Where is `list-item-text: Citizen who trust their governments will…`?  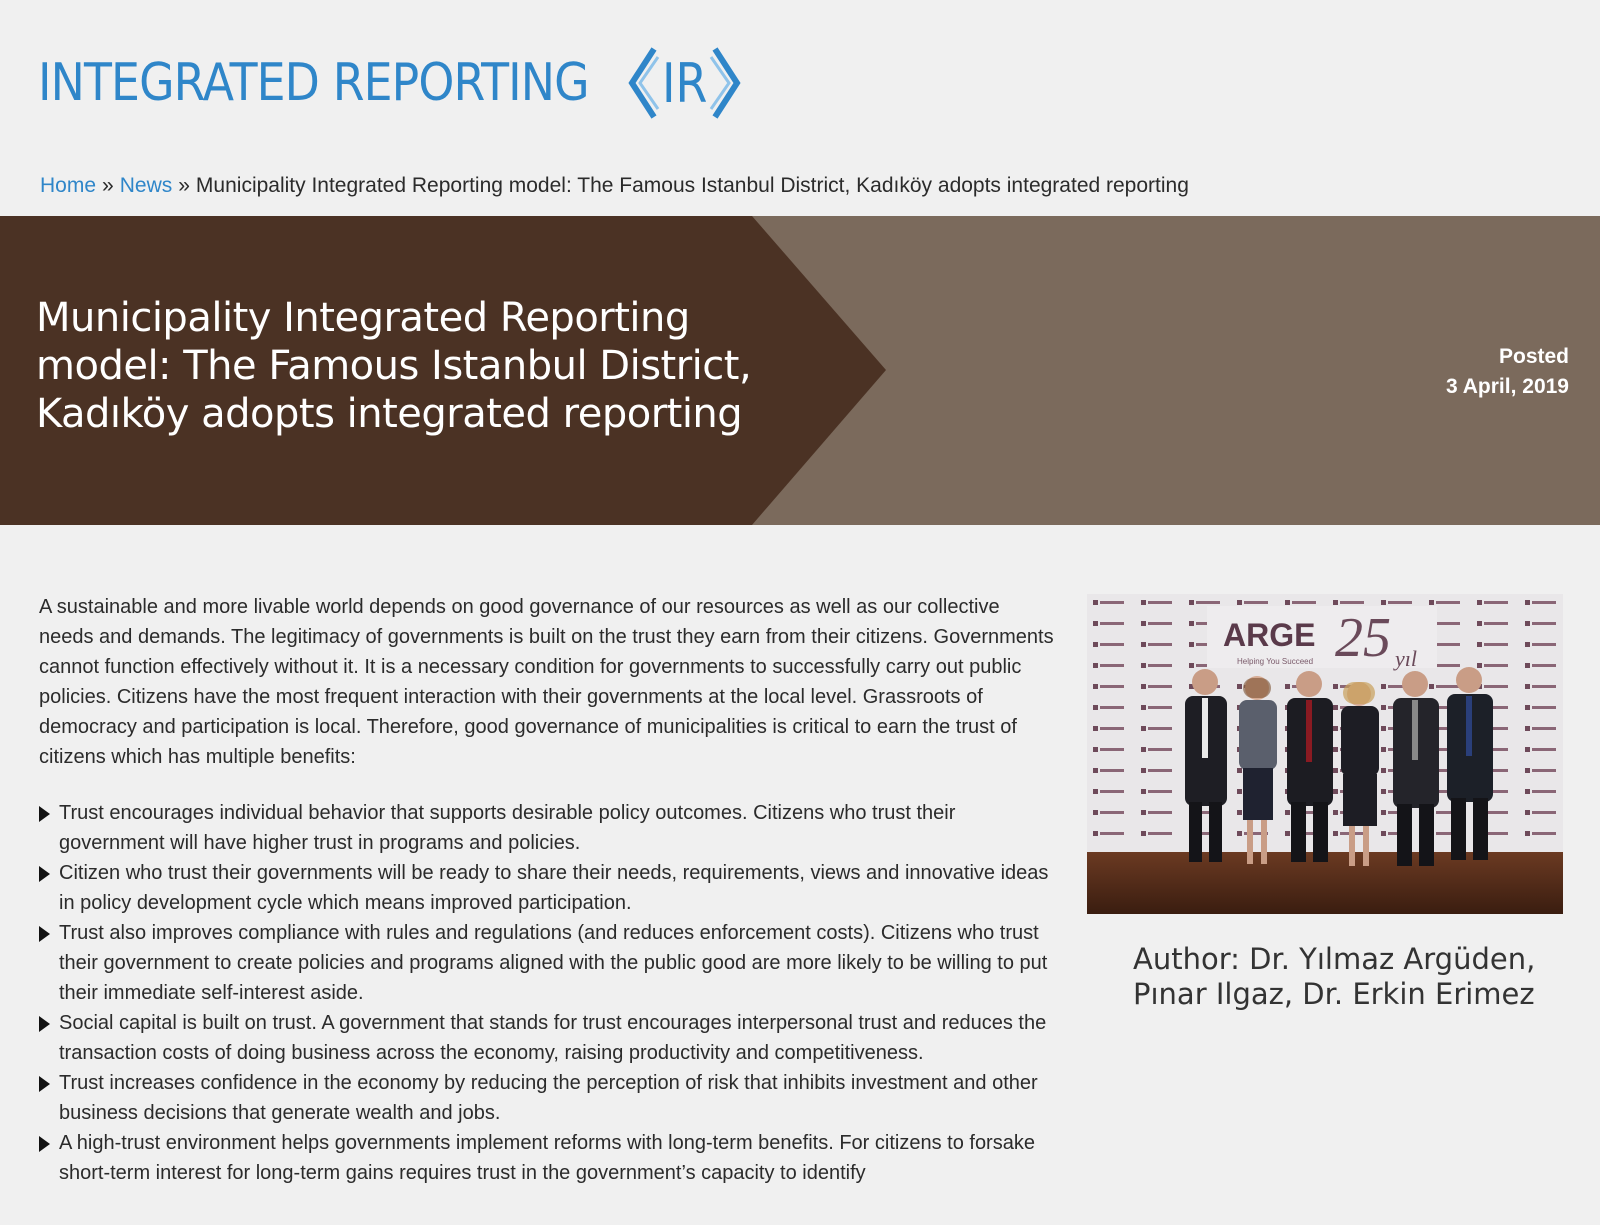 list-item-text: Citizen who trust their governments will… is located at coordinates (554, 888).